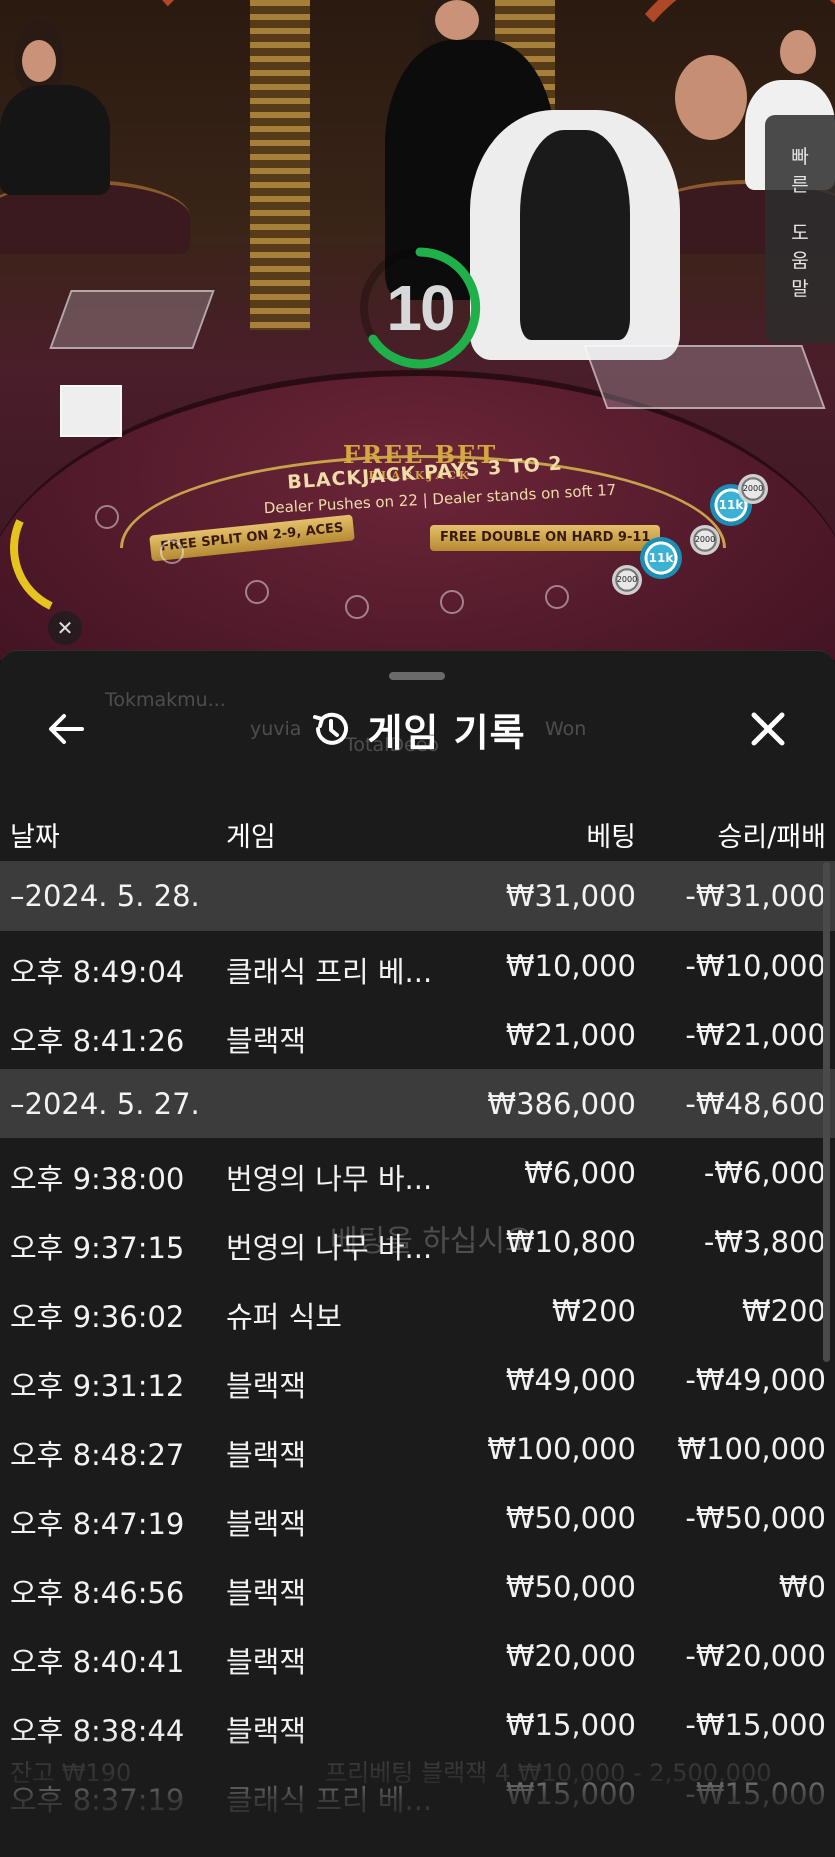 This screenshot has width=835, height=1857. What do you see at coordinates (751, 1449) in the screenshot?
I see `row-result: ₩100,000` at bounding box center [751, 1449].